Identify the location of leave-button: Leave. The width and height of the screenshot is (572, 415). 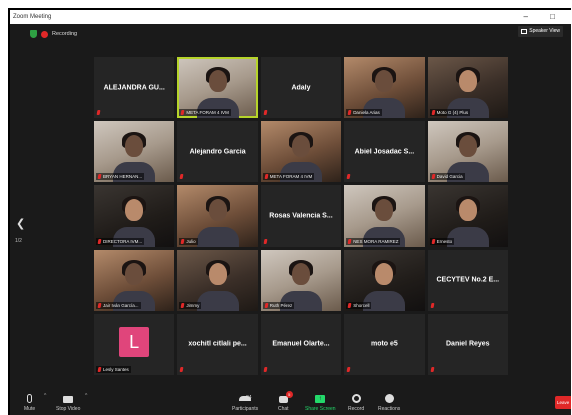
(563, 402).